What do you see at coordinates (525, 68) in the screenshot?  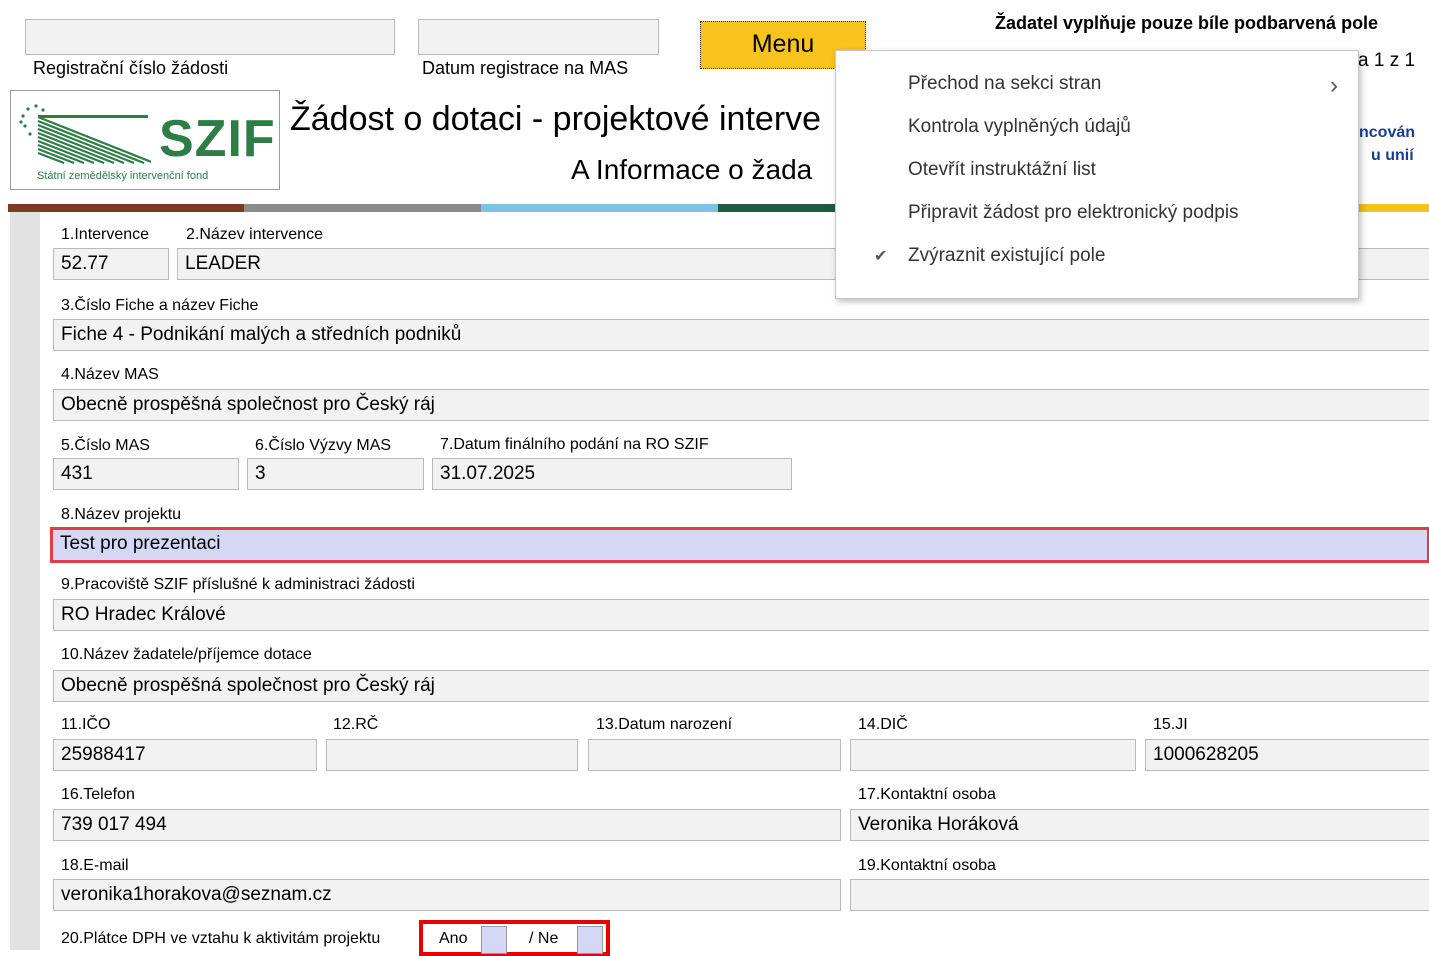 I see `registration-date-label: Datum registrace na MAS` at bounding box center [525, 68].